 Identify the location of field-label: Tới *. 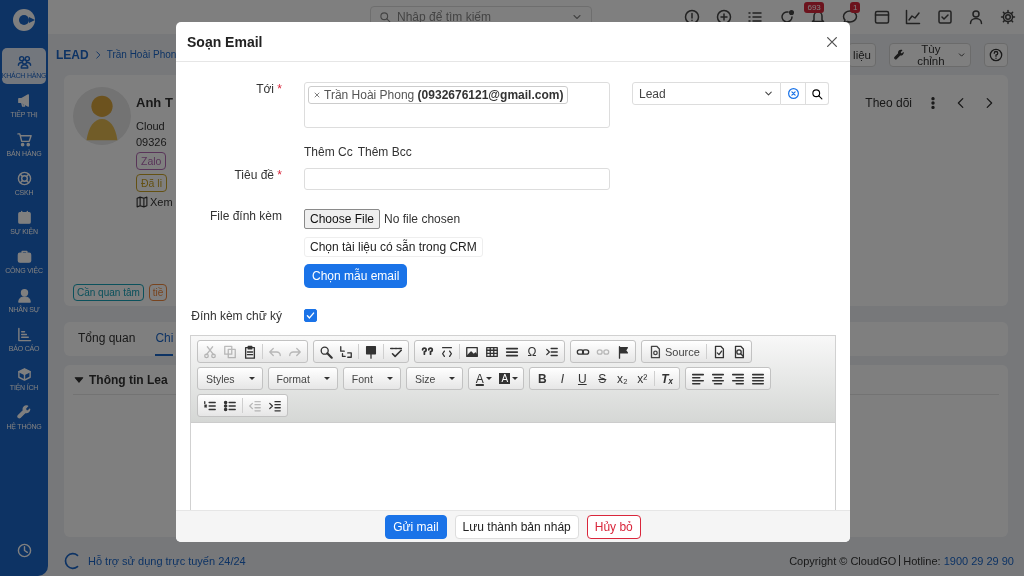
(268, 89).